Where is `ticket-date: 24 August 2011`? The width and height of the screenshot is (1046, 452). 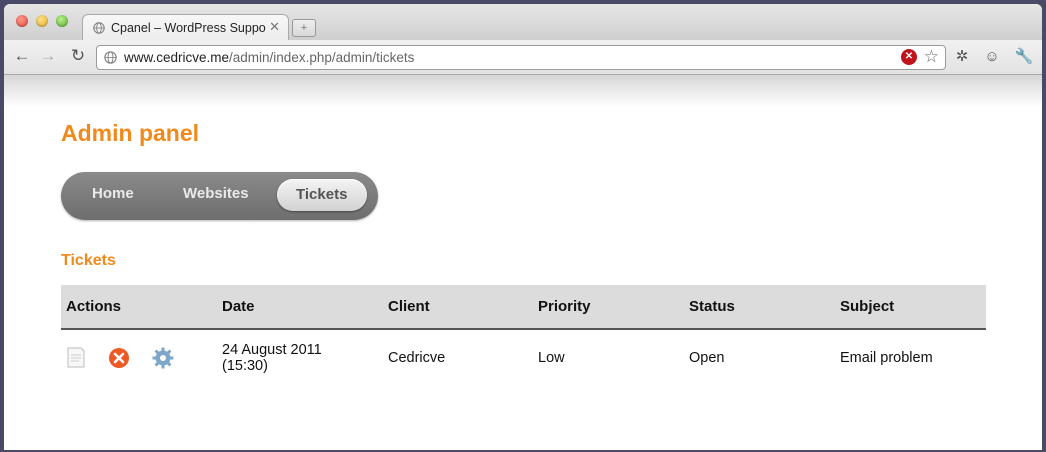
ticket-date: 24 August 2011 is located at coordinates (272, 350).